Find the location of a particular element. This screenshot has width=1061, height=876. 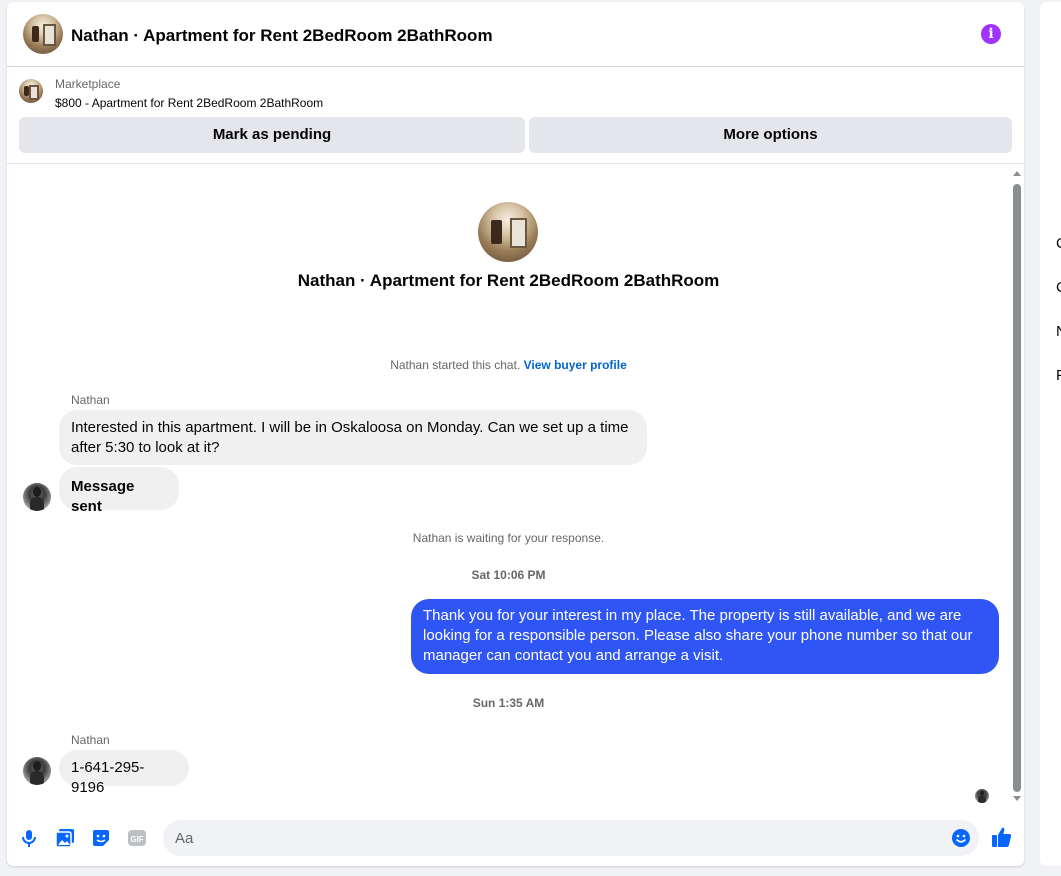

timestamp: Sat 10:06 PM is located at coordinates (508, 575).